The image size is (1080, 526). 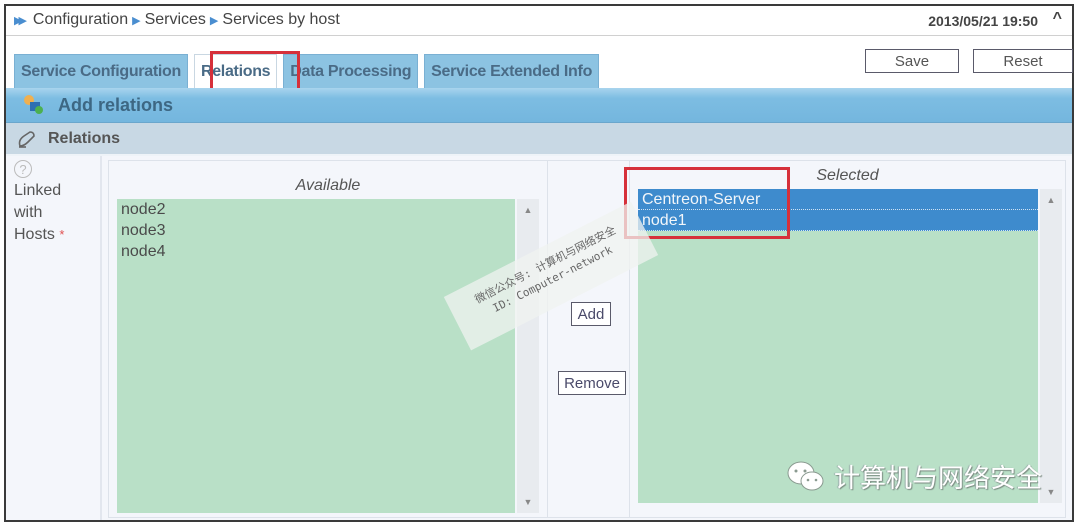 What do you see at coordinates (912, 61) in the screenshot?
I see `save-button: Save` at bounding box center [912, 61].